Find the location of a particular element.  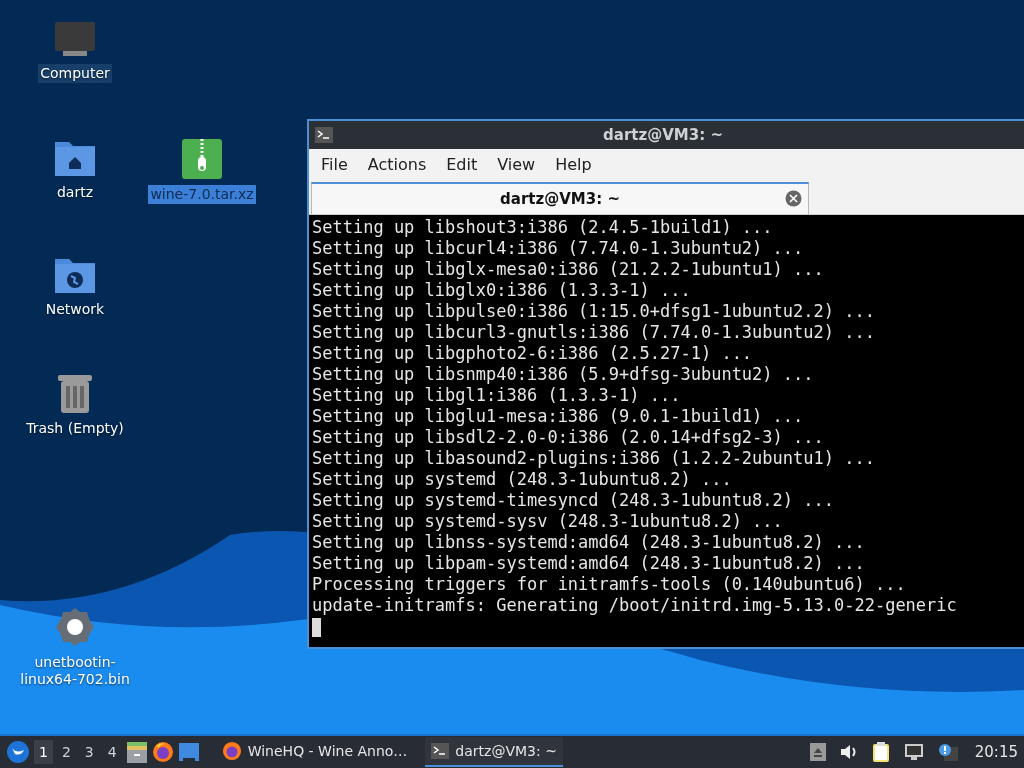

menu-item: File is located at coordinates (334, 164).